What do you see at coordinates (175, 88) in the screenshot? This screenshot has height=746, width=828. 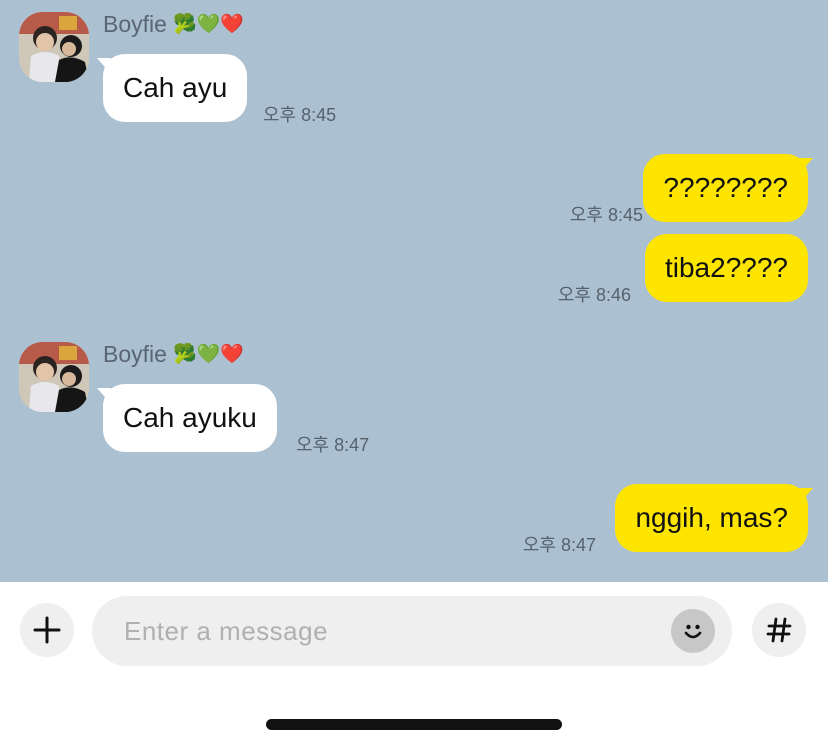 I see `message-bubble-incoming: Cah ayu` at bounding box center [175, 88].